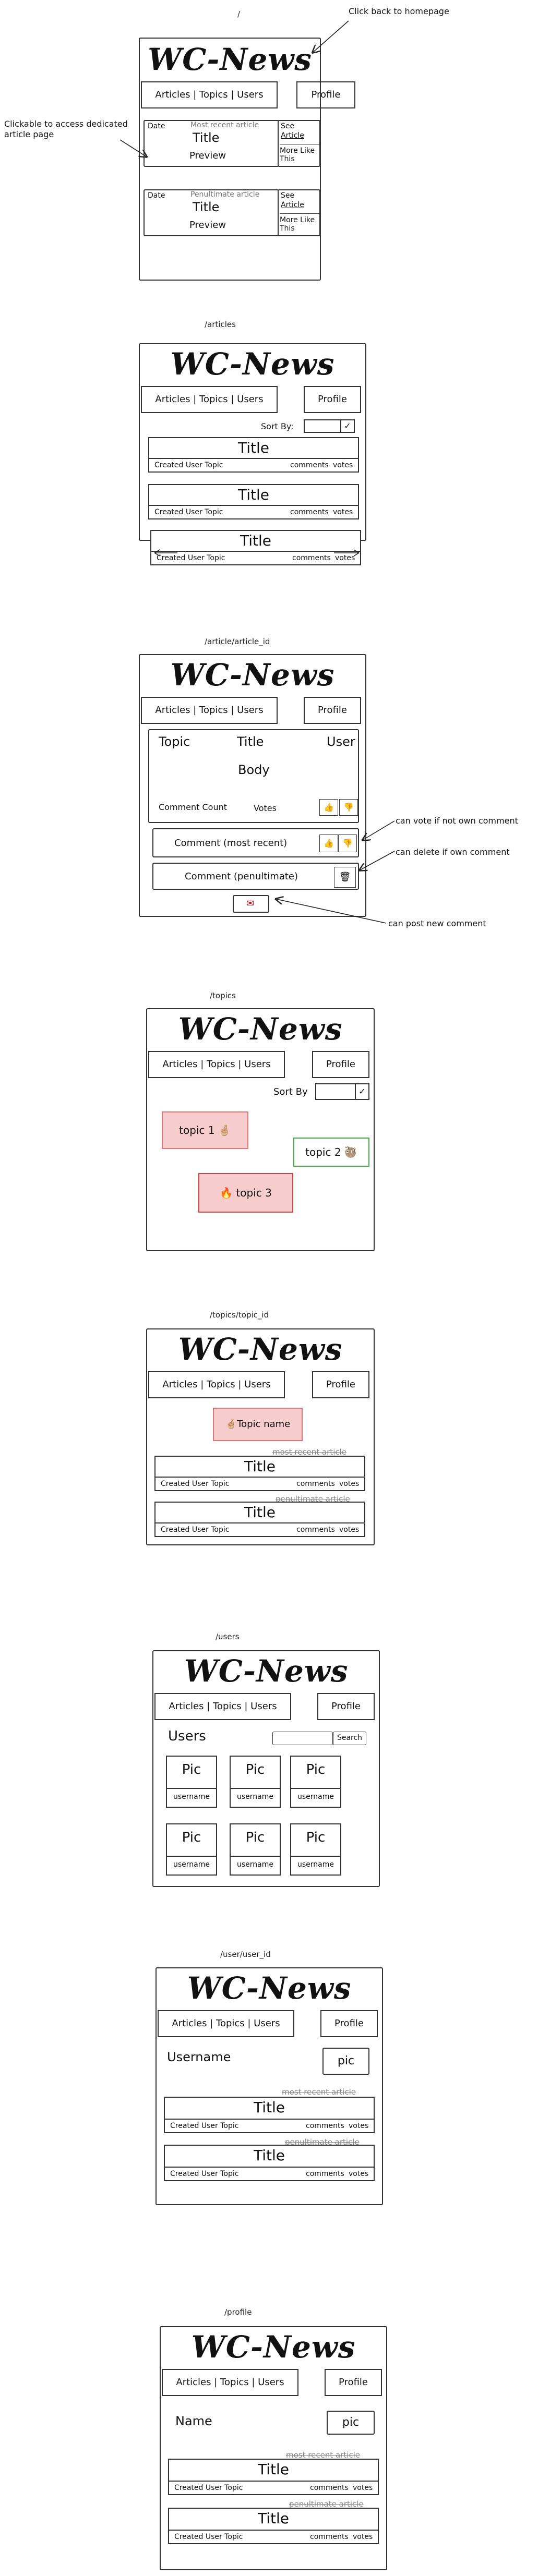  Describe the element at coordinates (332, 911) in the screenshot. I see `arrow-can-post` at that location.